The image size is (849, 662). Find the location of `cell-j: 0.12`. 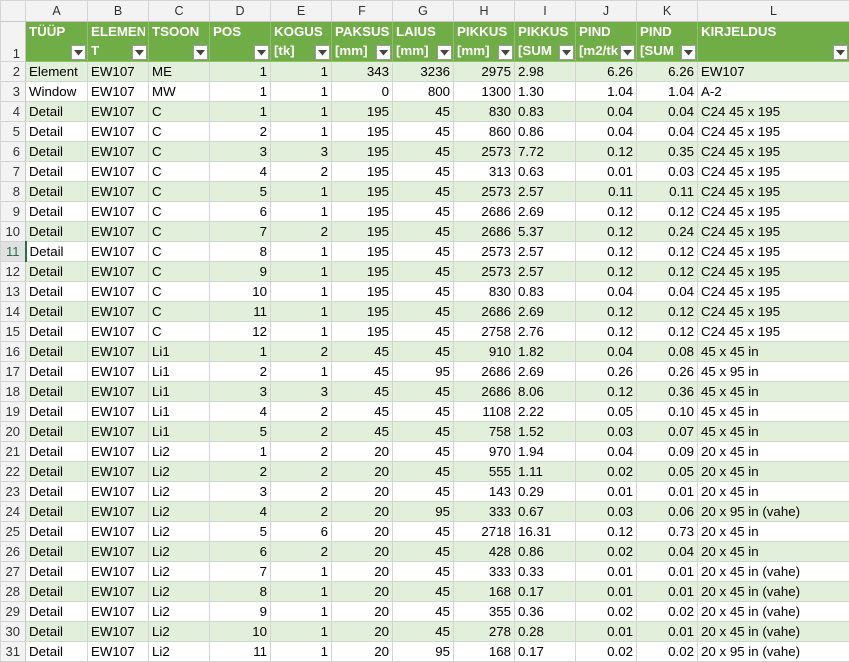

cell-j: 0.12 is located at coordinates (606, 211).